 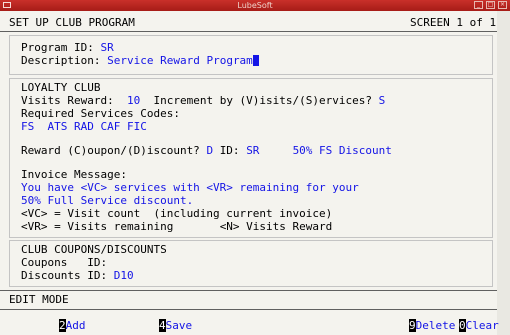 I want to click on reward-type-label: Reward (C)oupon/(D)iscount?, so click(x=110, y=150).